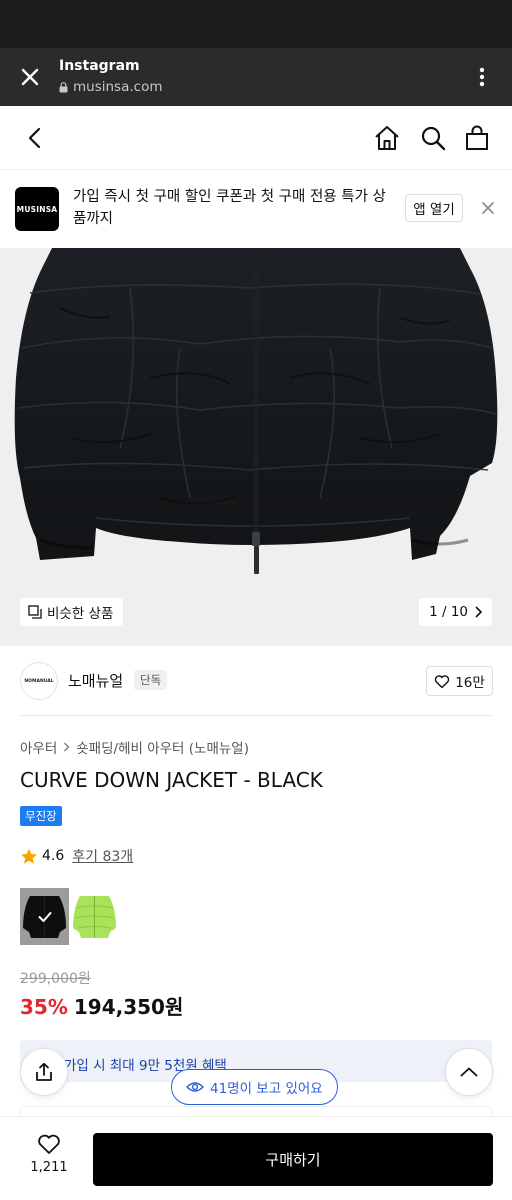 The width and height of the screenshot is (512, 1200). I want to click on similar-items-icon, so click(35, 612).